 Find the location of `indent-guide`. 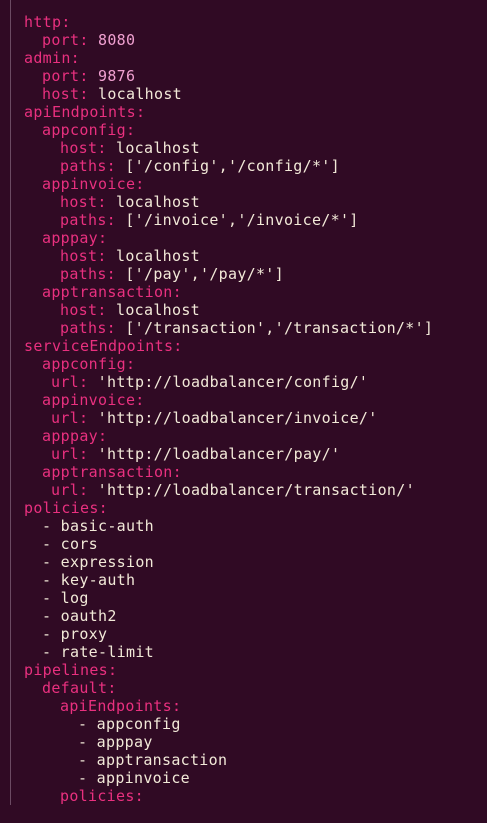

indent-guide is located at coordinates (10, 402).